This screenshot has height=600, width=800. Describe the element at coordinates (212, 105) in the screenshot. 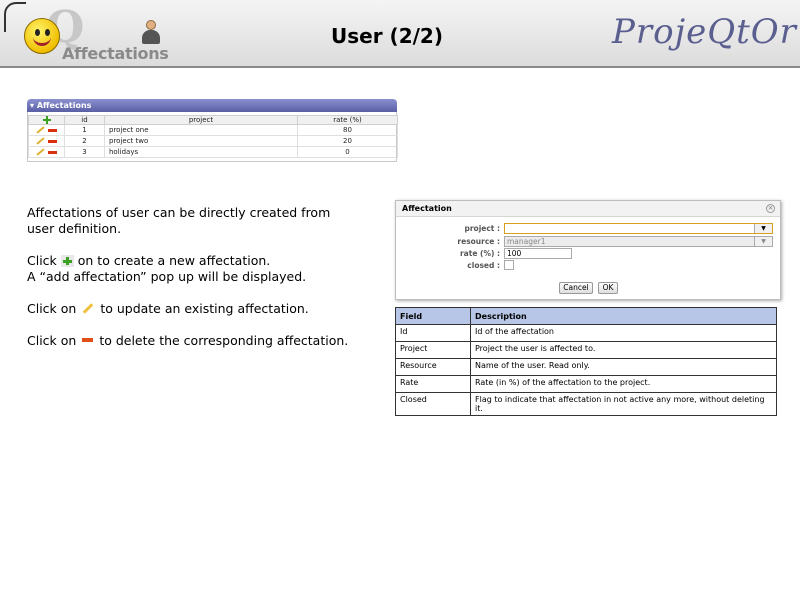

I see `panel-header: ▾ Affectations` at that location.